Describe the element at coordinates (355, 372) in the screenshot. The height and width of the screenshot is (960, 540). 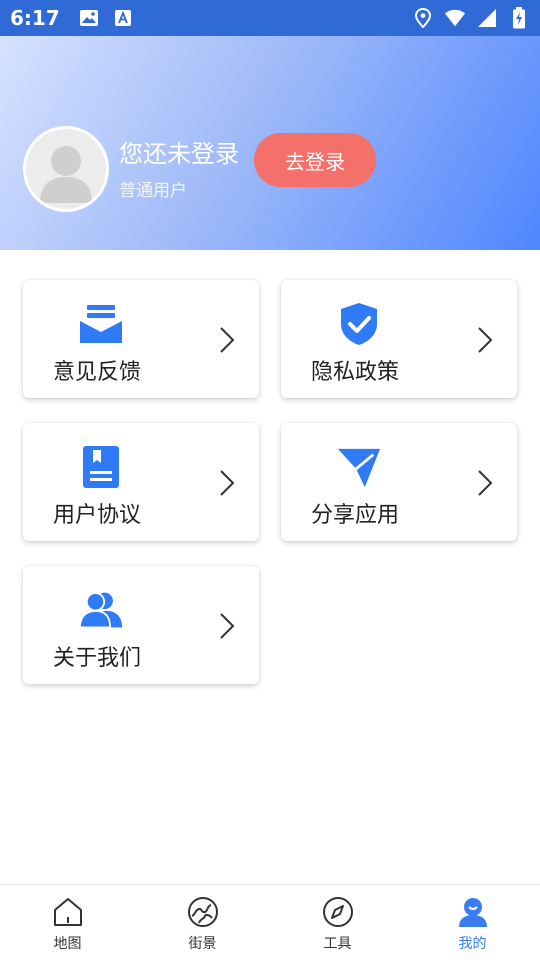
I see `menu-item-label: 隐私政策` at that location.